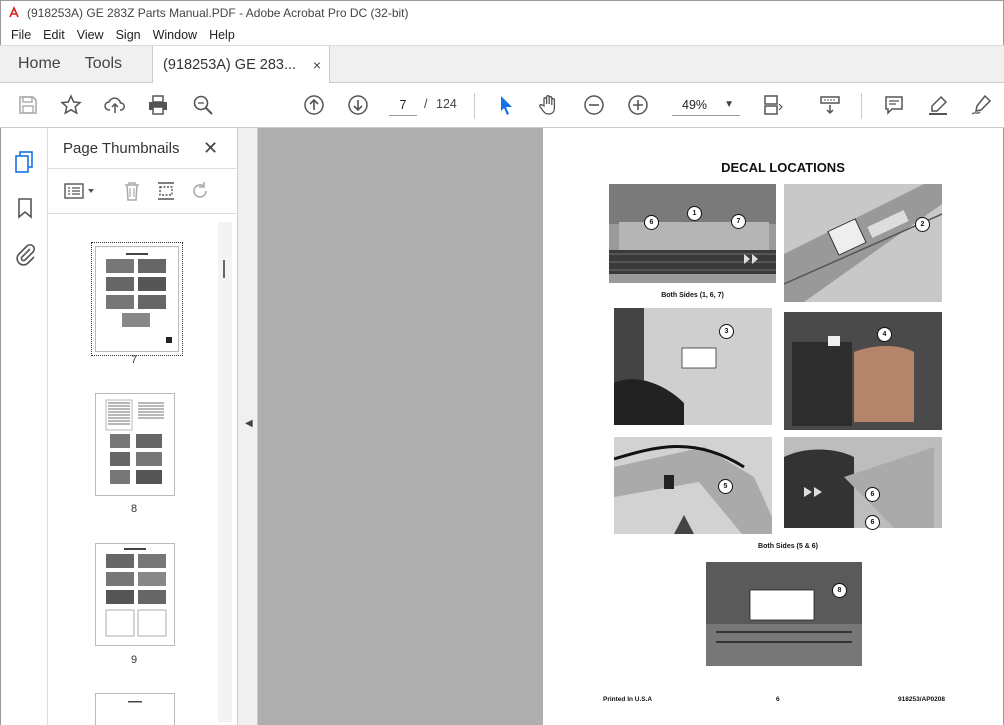 This screenshot has width=1004, height=725. I want to click on callout-5: 5, so click(725, 486).